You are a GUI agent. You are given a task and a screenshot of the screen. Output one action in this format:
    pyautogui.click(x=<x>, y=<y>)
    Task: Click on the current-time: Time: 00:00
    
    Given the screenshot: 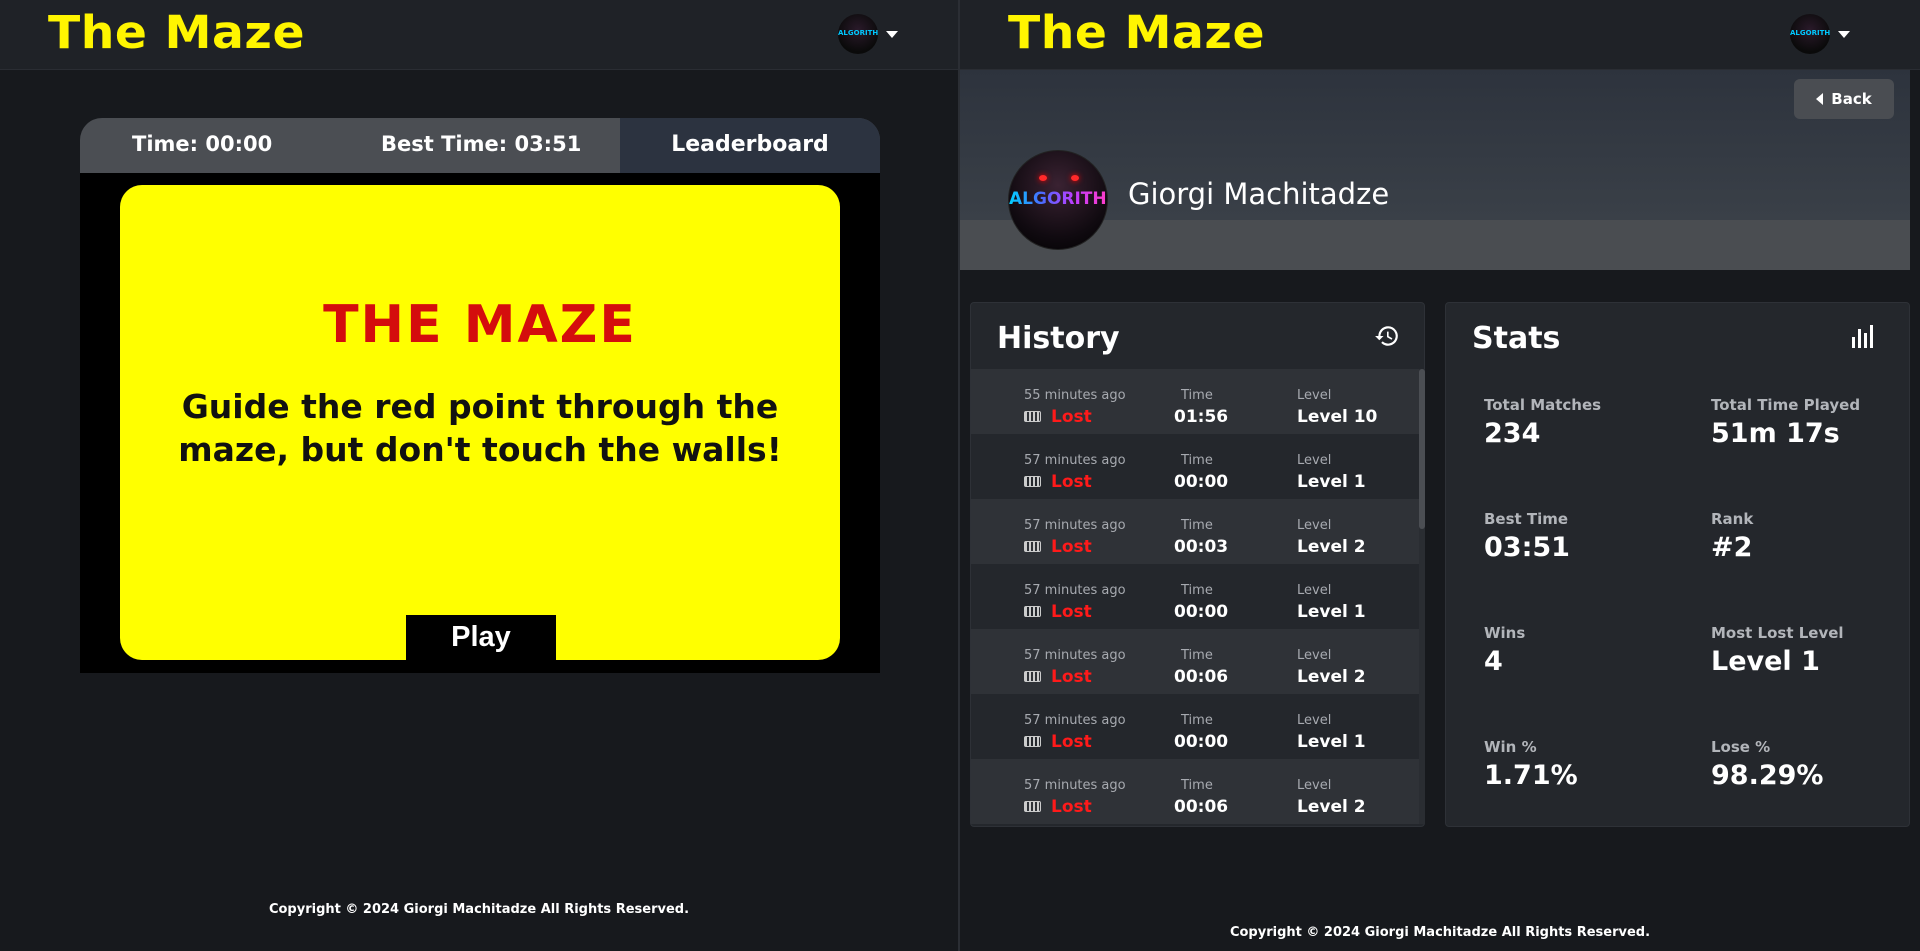 What is the action you would take?
    pyautogui.click(x=202, y=144)
    